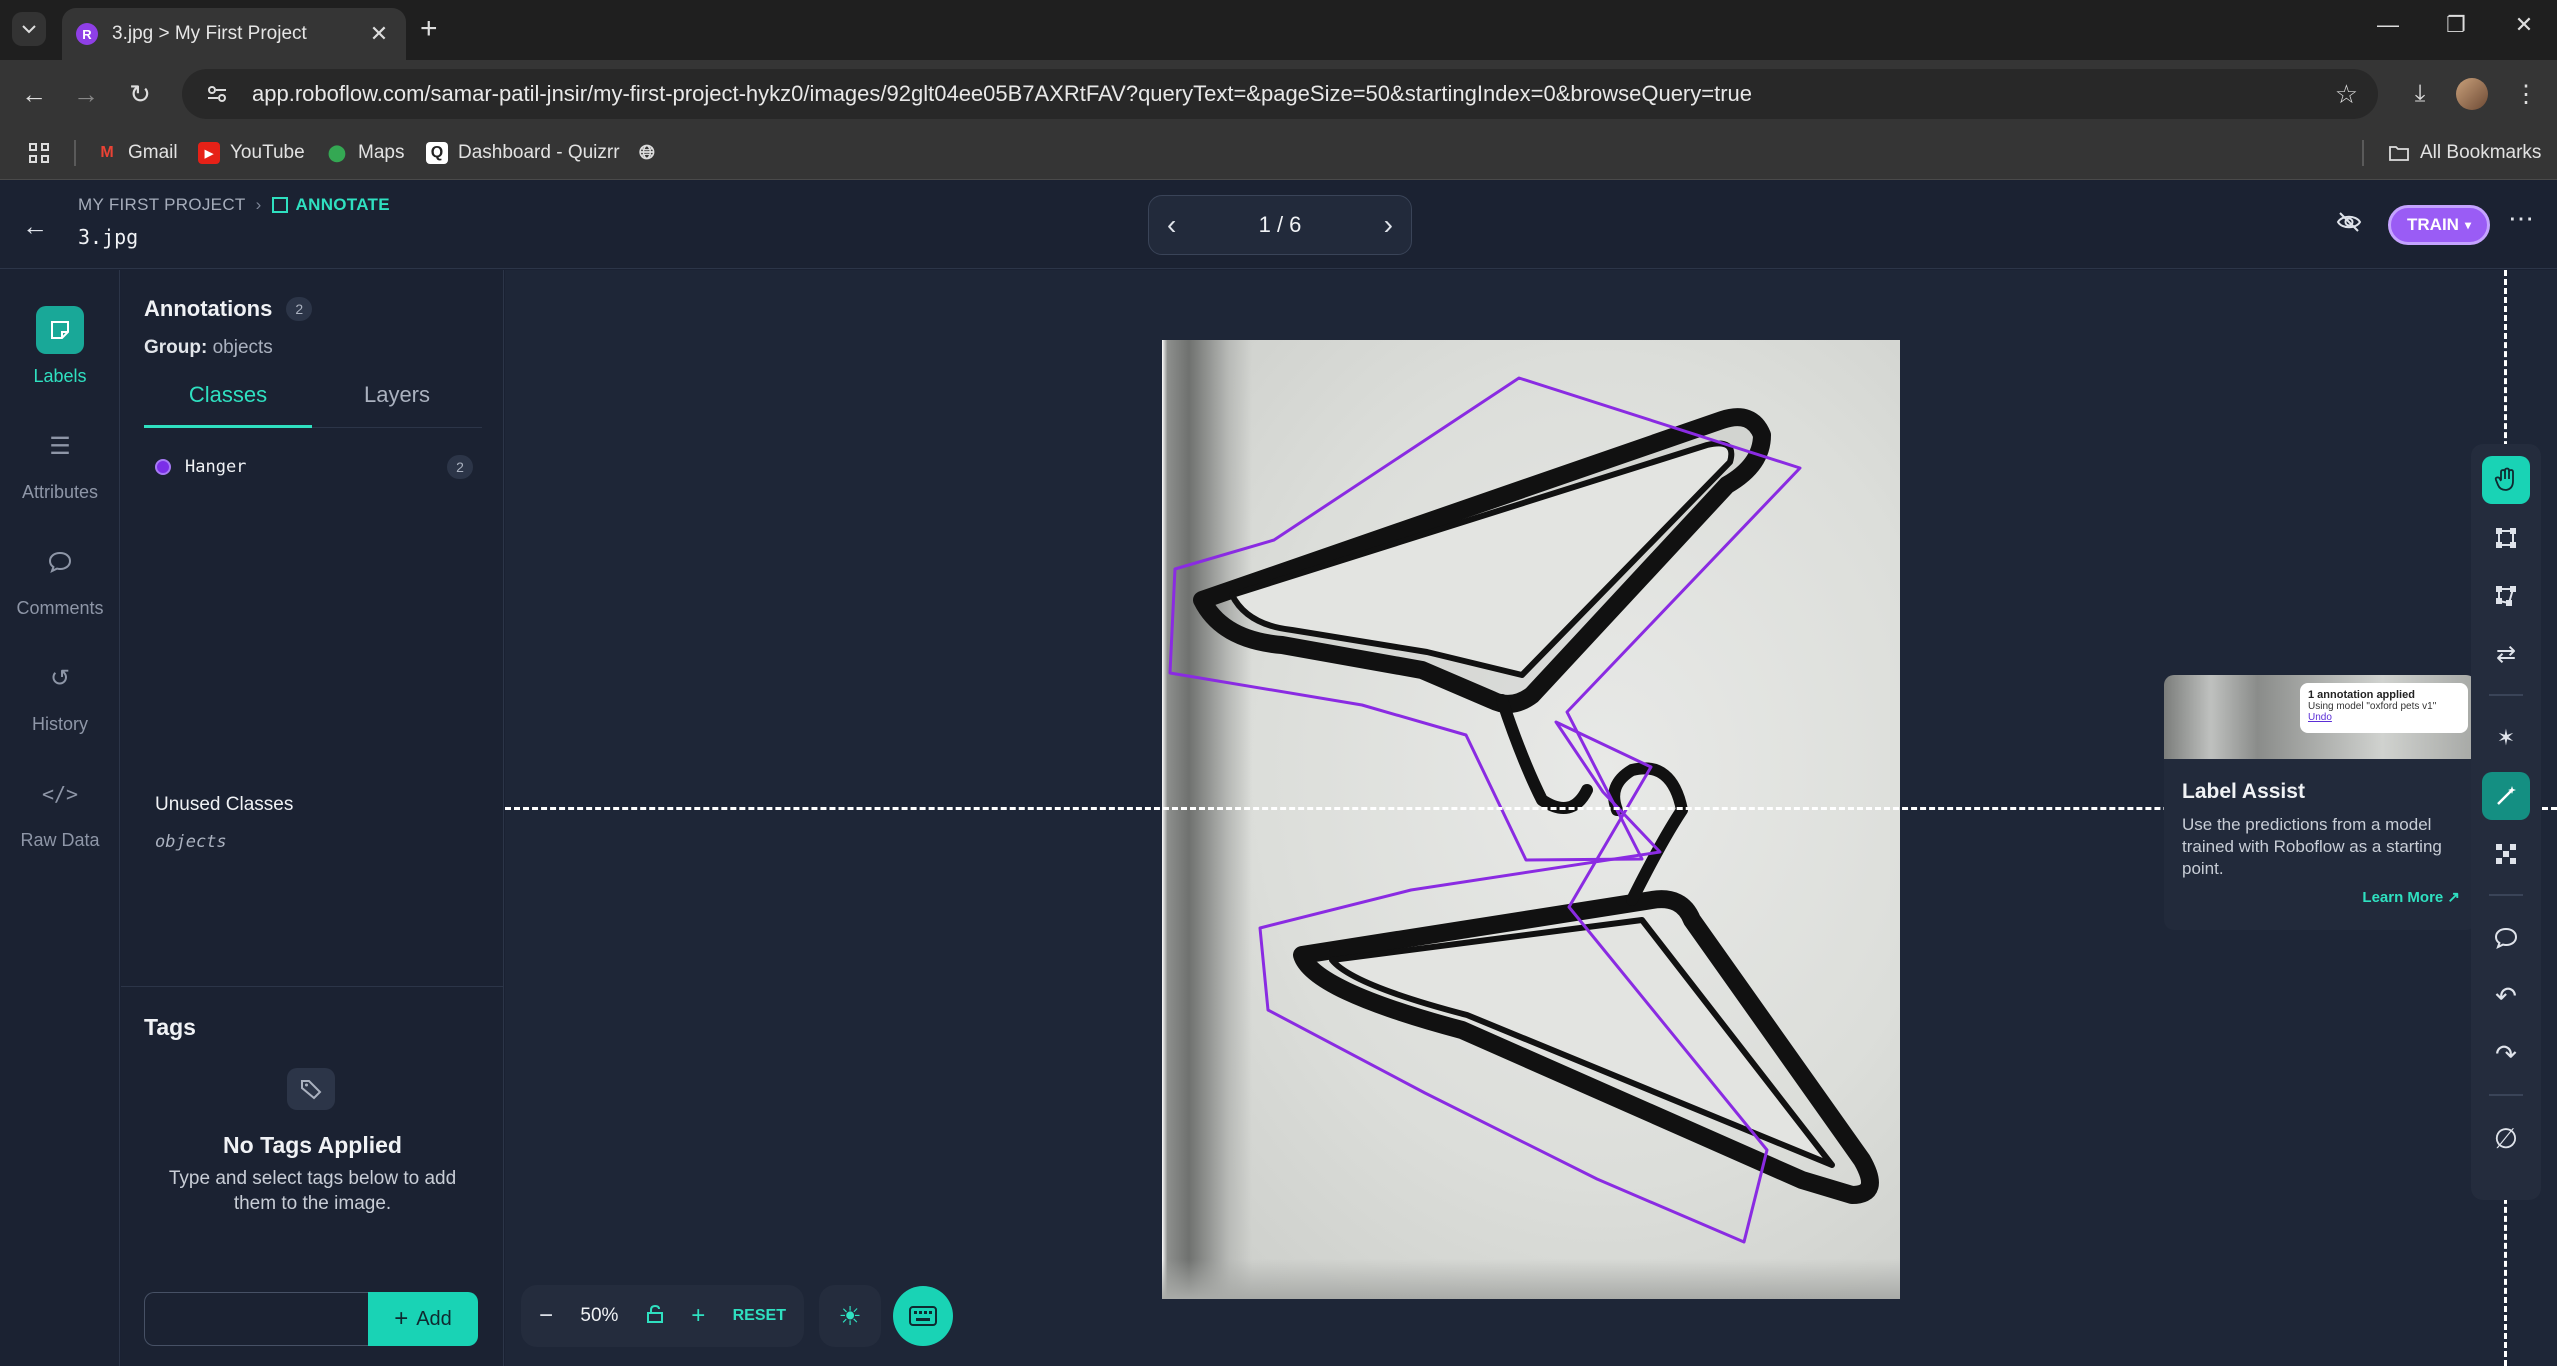 The height and width of the screenshot is (1366, 2557). Describe the element at coordinates (1388, 225) in the screenshot. I see `next-image-icon: ›` at that location.